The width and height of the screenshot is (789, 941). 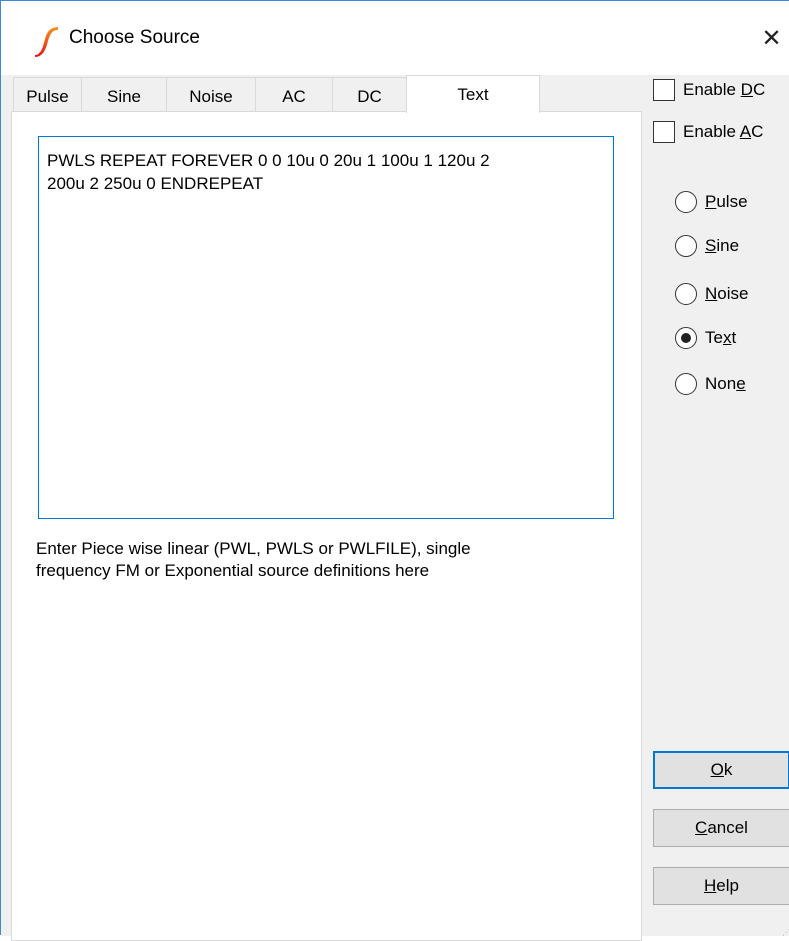 What do you see at coordinates (785, 932) in the screenshot?
I see `resize-grip-icon: ⋰` at bounding box center [785, 932].